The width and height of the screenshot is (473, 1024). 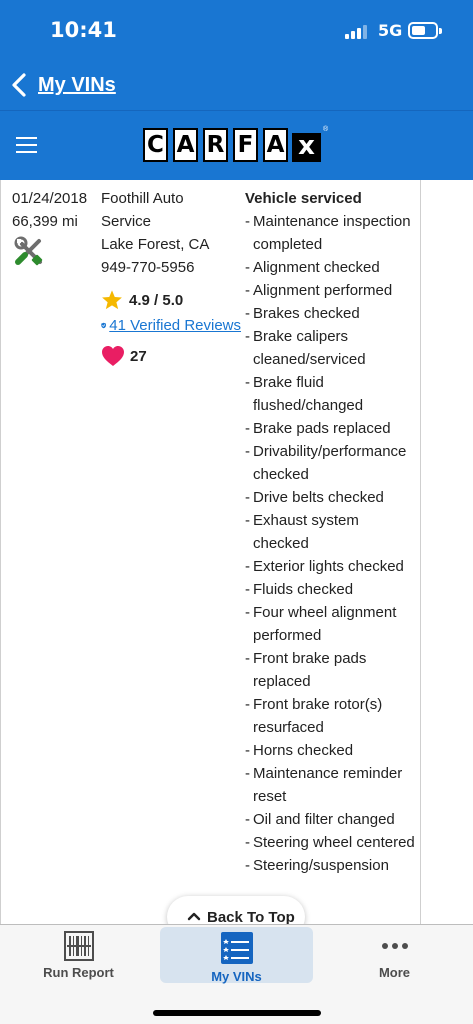 I want to click on service-item: Exhaust system checked, so click(x=331, y=532).